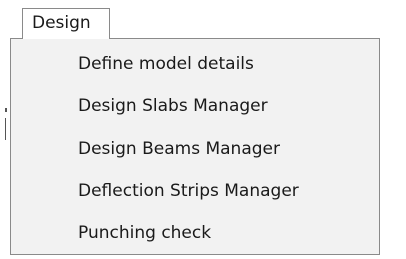 The height and width of the screenshot is (259, 406). I want to click on design-menu-label: Design, so click(61, 23).